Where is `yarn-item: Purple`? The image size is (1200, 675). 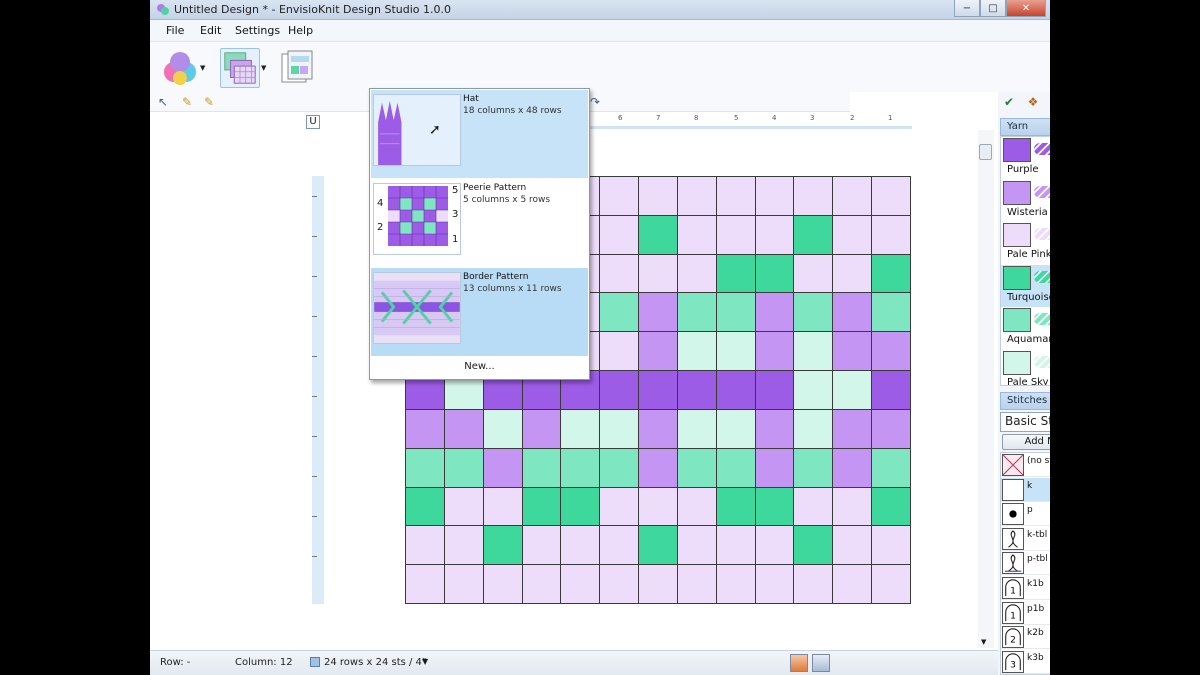
yarn-item: Purple is located at coordinates (1025, 158).